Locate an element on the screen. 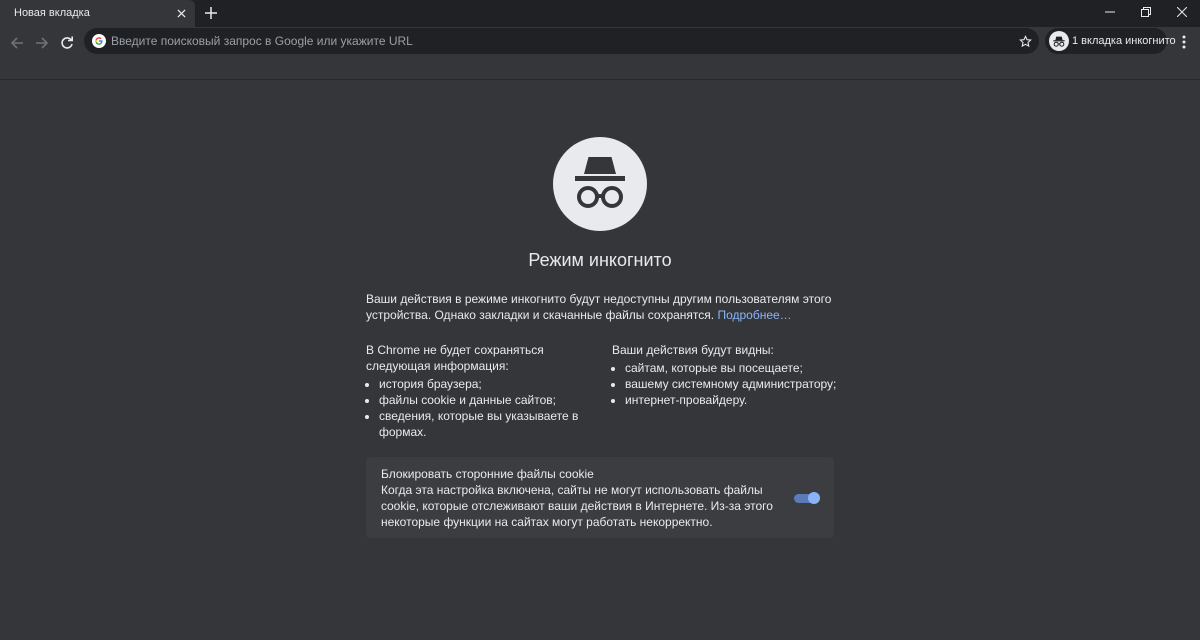  bookmark-star-icon is located at coordinates (1025, 41).